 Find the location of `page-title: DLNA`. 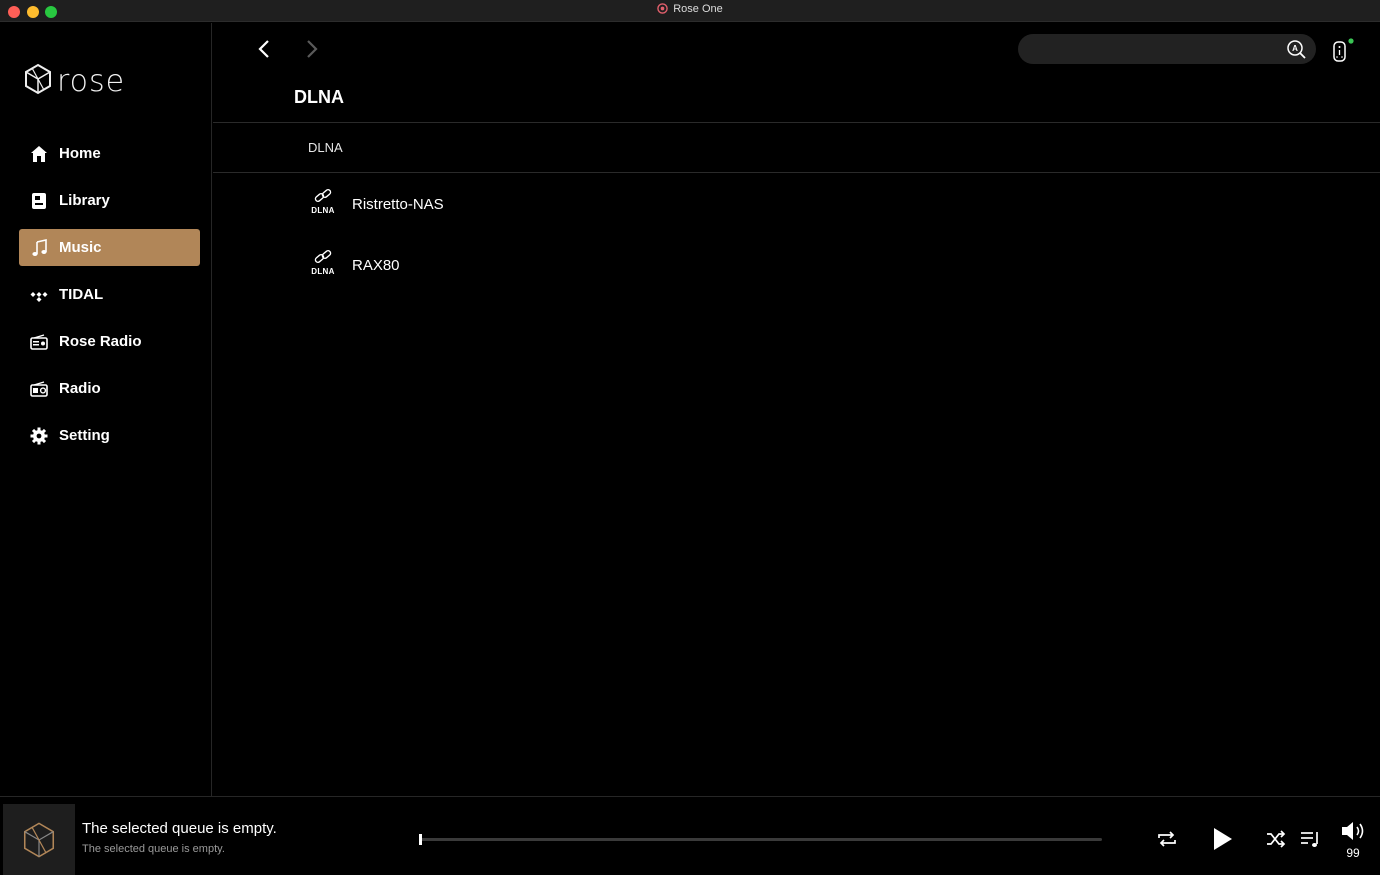

page-title: DLNA is located at coordinates (319, 97).